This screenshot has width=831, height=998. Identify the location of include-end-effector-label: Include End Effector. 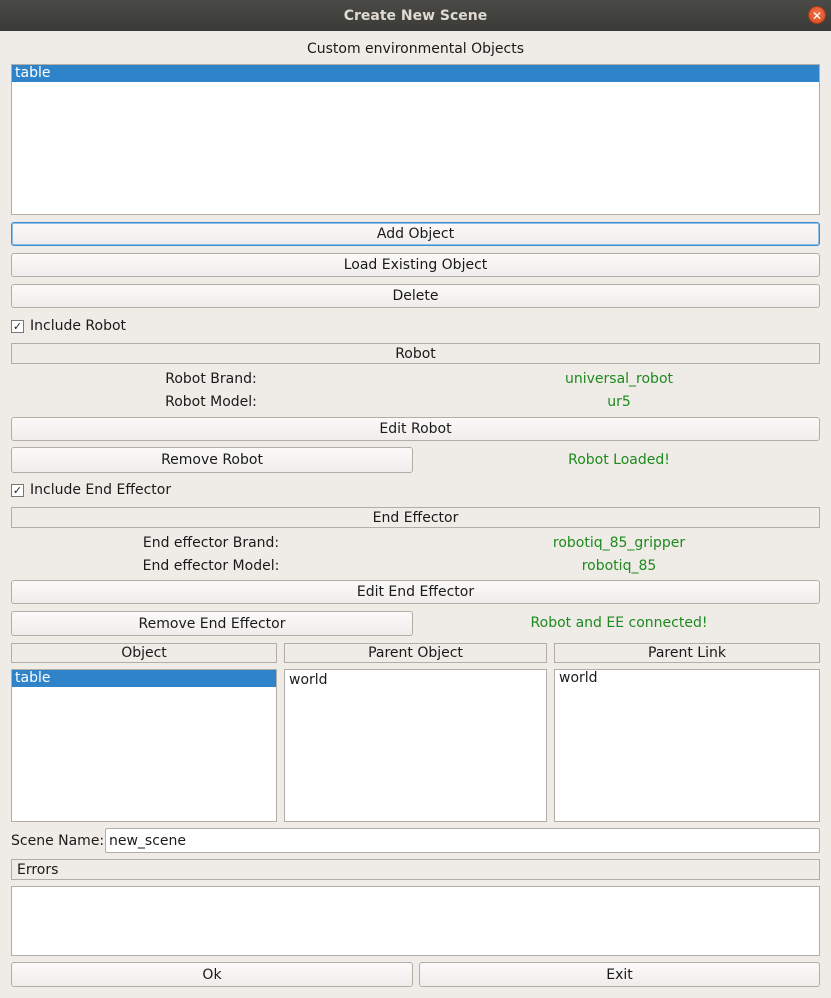
(101, 490).